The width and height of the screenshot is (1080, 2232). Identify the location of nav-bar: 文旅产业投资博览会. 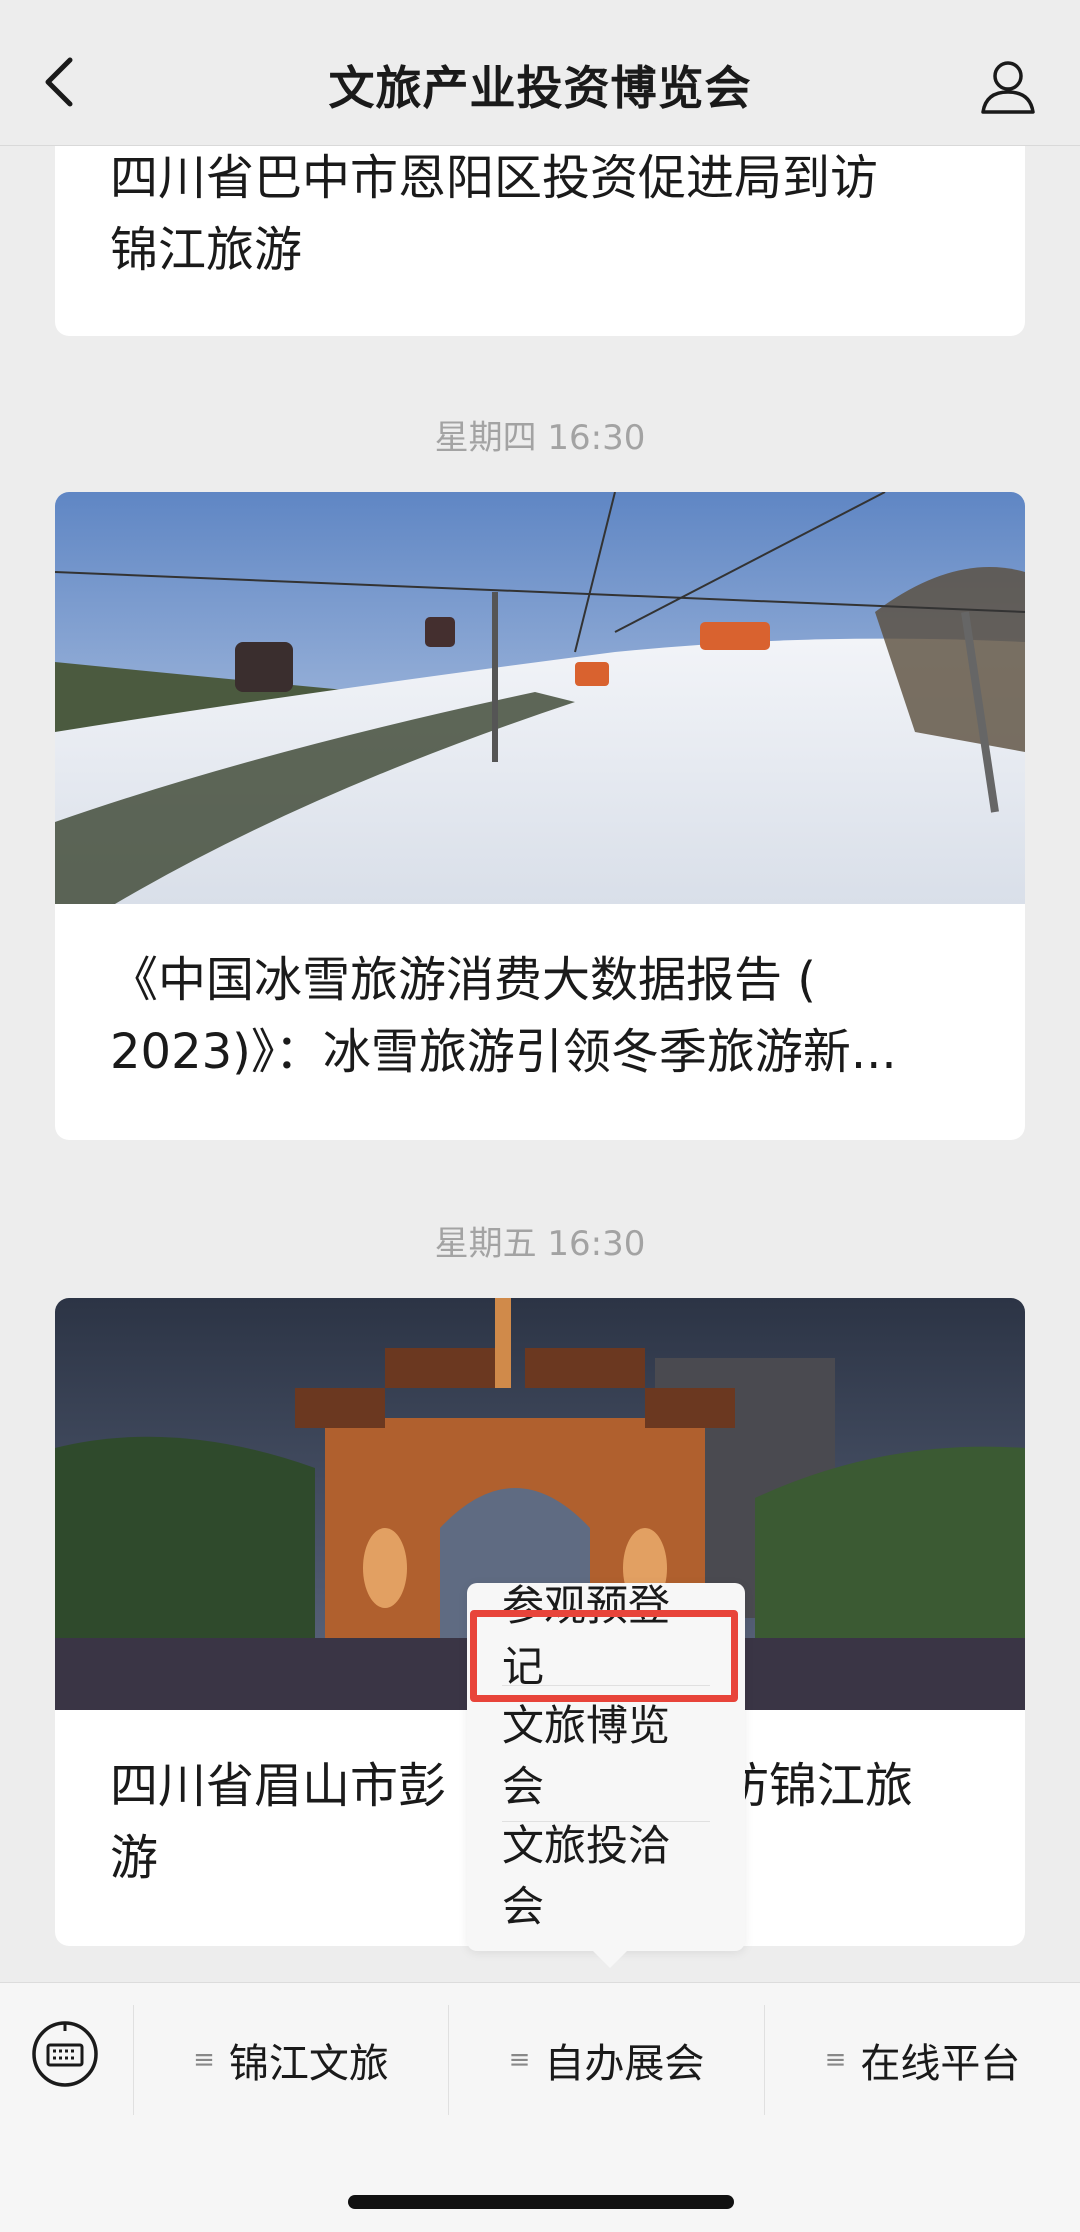
(540, 73).